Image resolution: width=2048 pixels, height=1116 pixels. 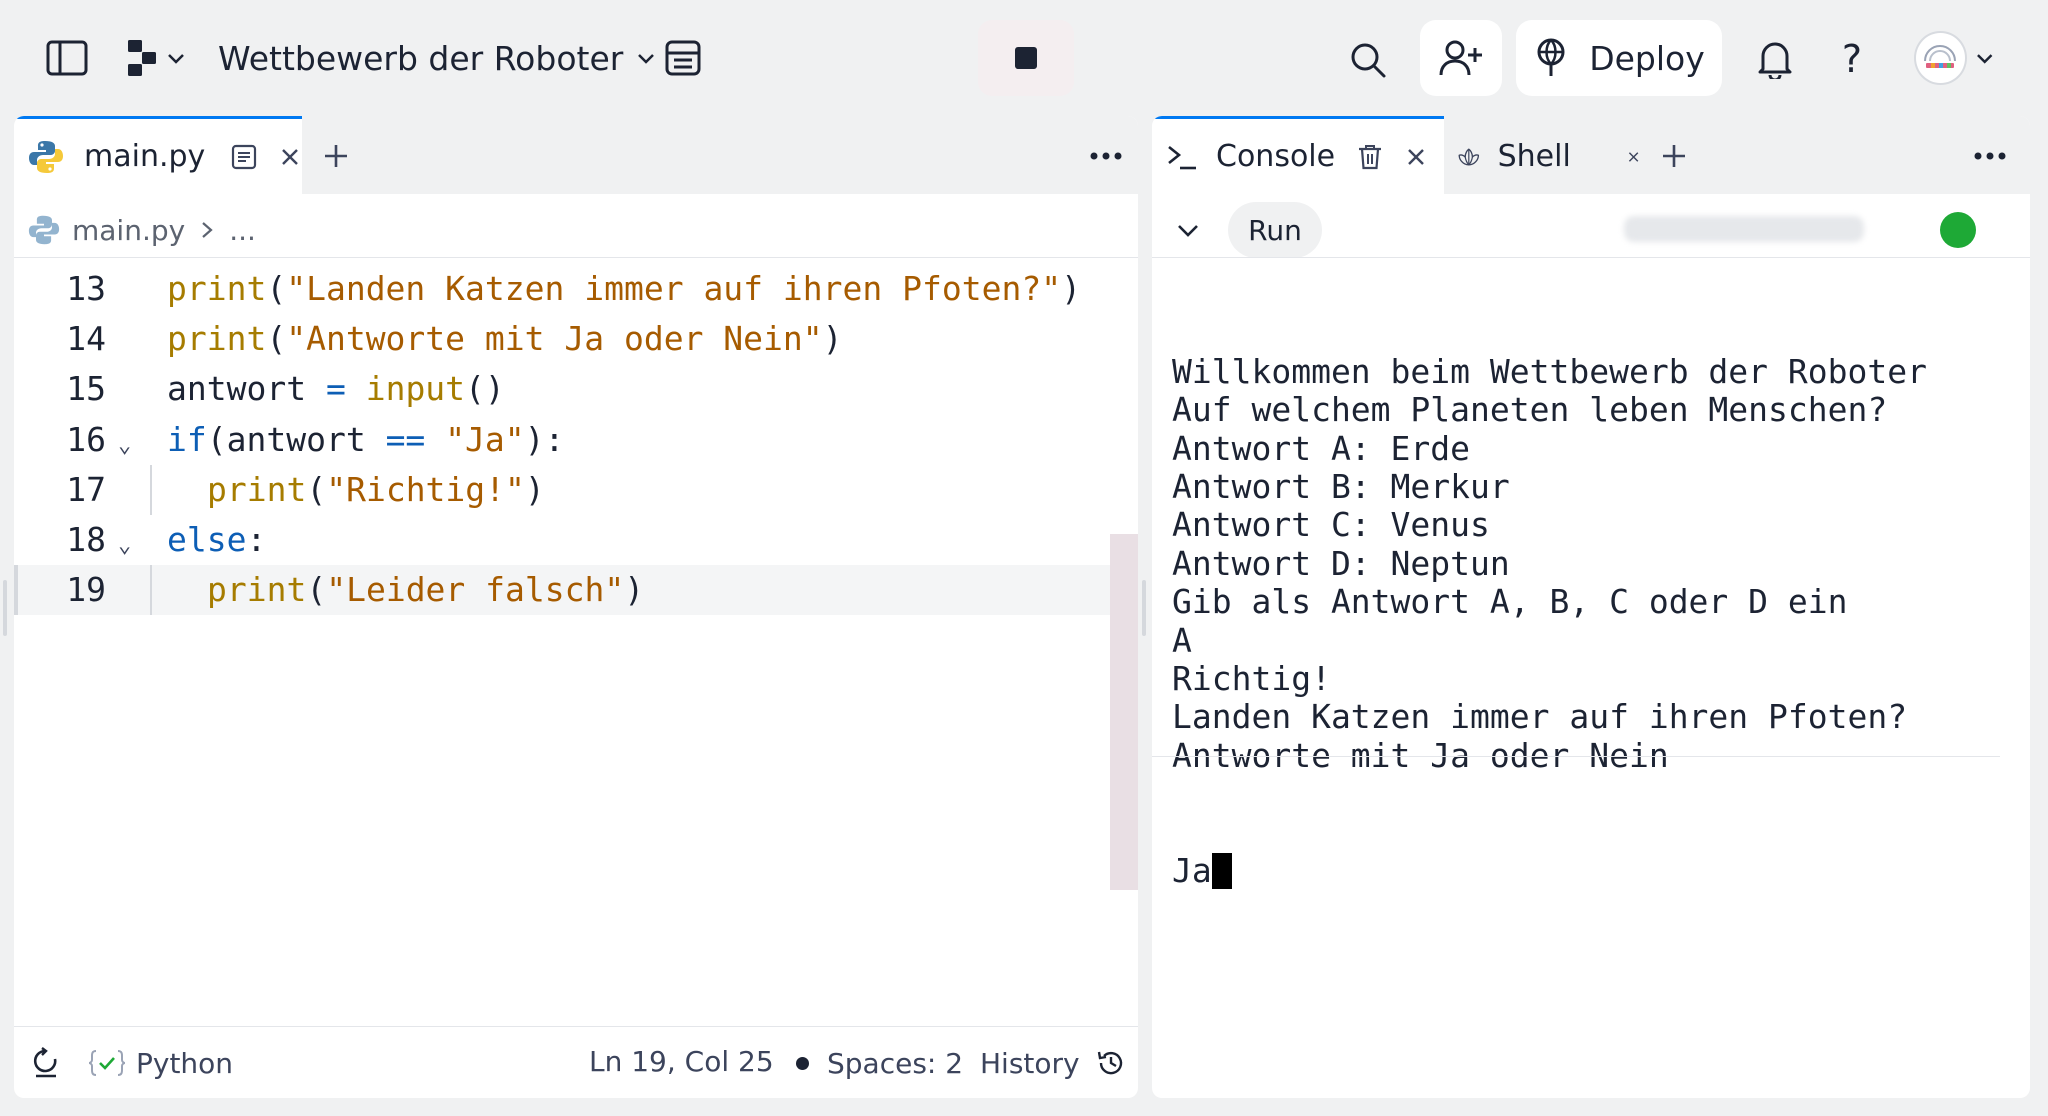 I want to click on line-number: 18, so click(x=86, y=539).